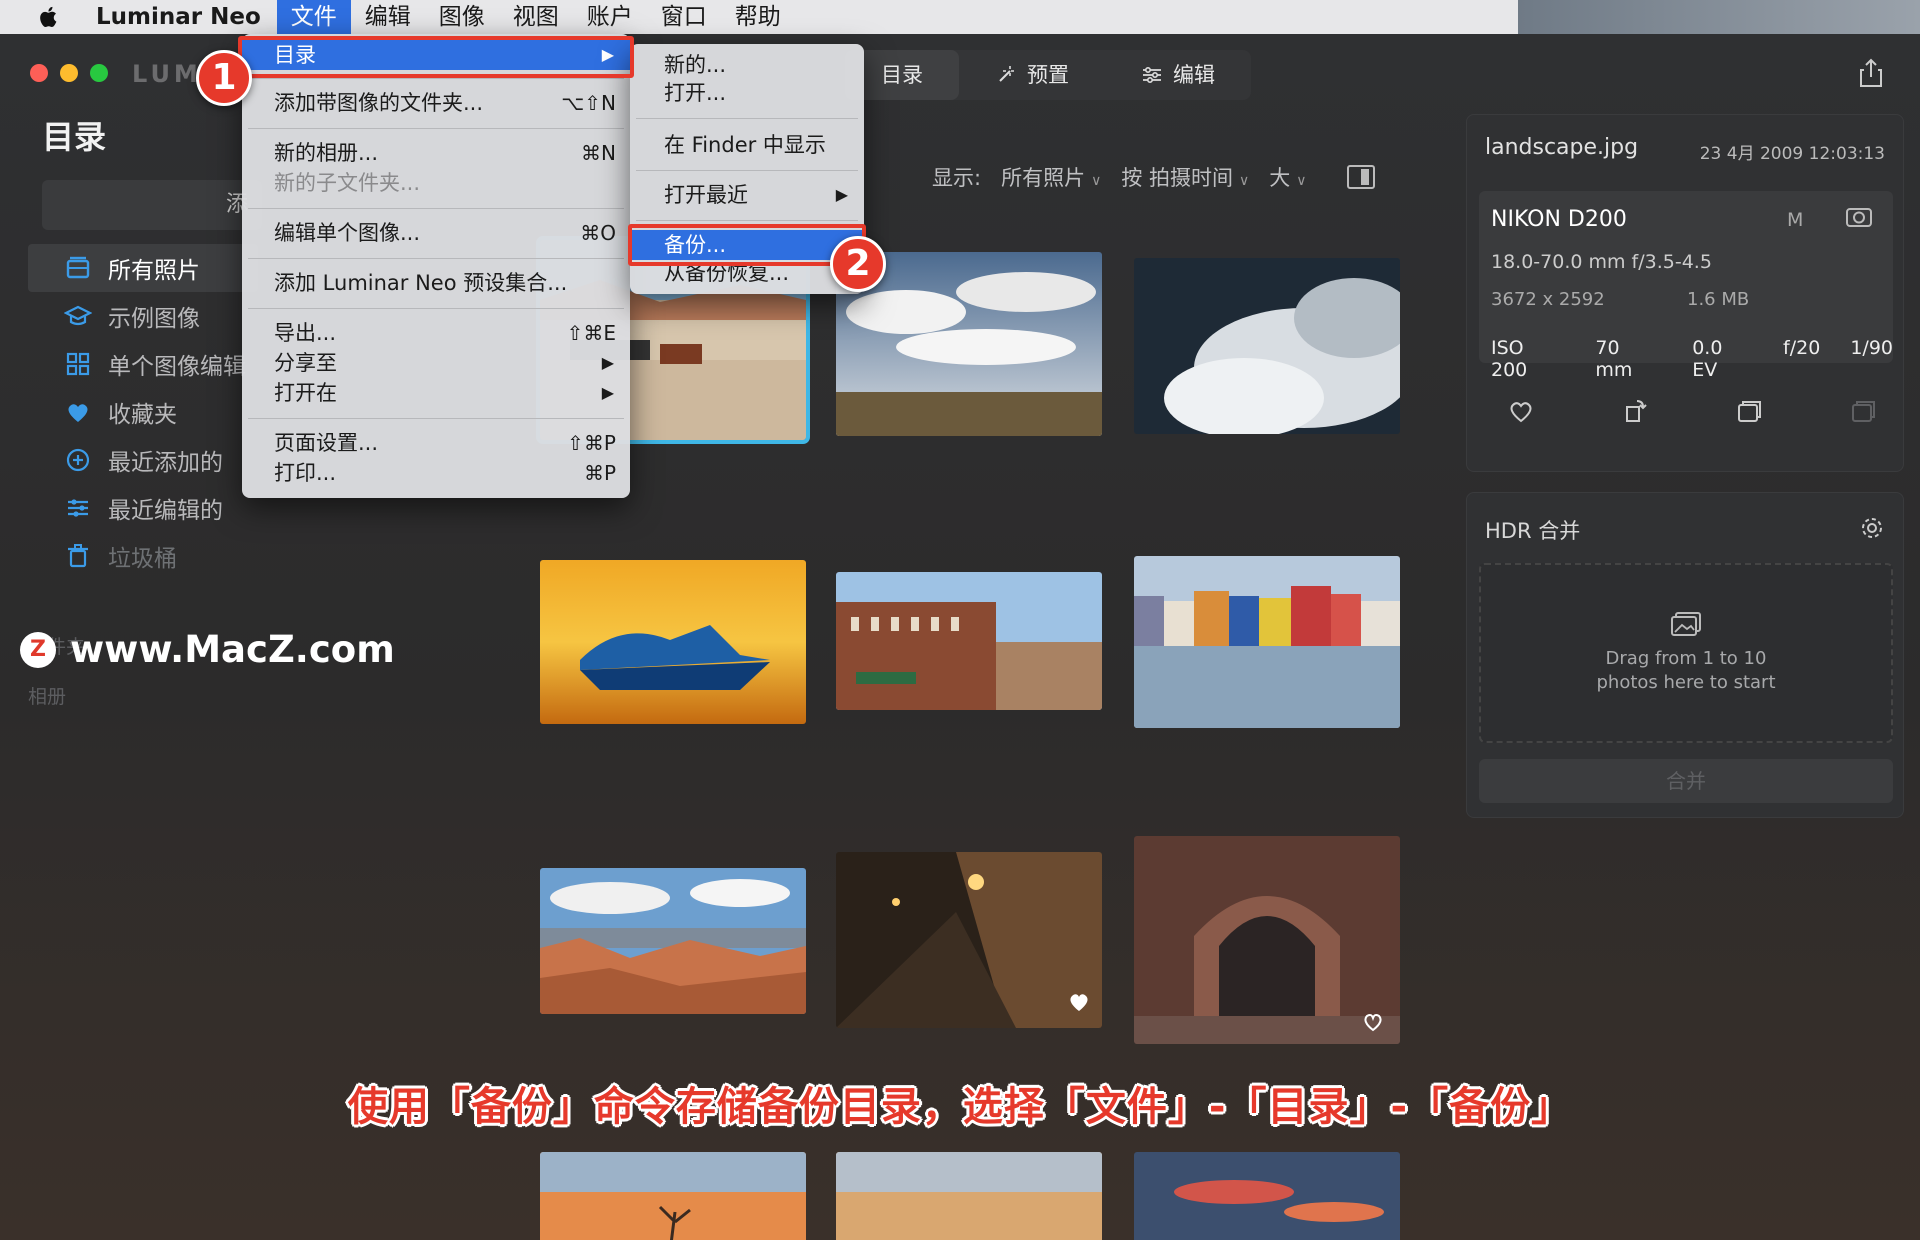 Image resolution: width=1920 pixels, height=1240 pixels. What do you see at coordinates (142, 415) in the screenshot?
I see `sidebar-item-label: 收藏夹` at bounding box center [142, 415].